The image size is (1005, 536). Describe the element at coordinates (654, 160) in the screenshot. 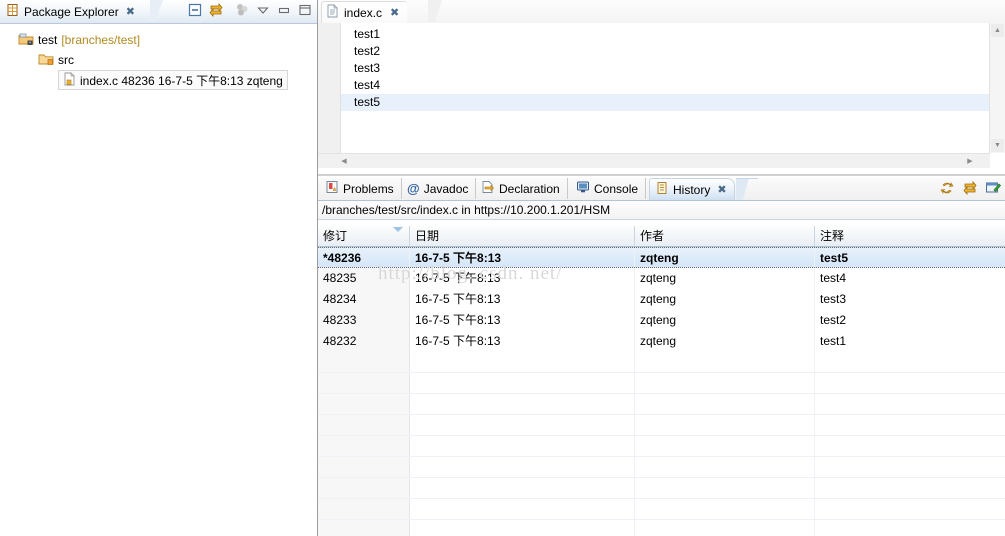

I see `editor-horizontal-scrollbar: ◀ ▶` at that location.